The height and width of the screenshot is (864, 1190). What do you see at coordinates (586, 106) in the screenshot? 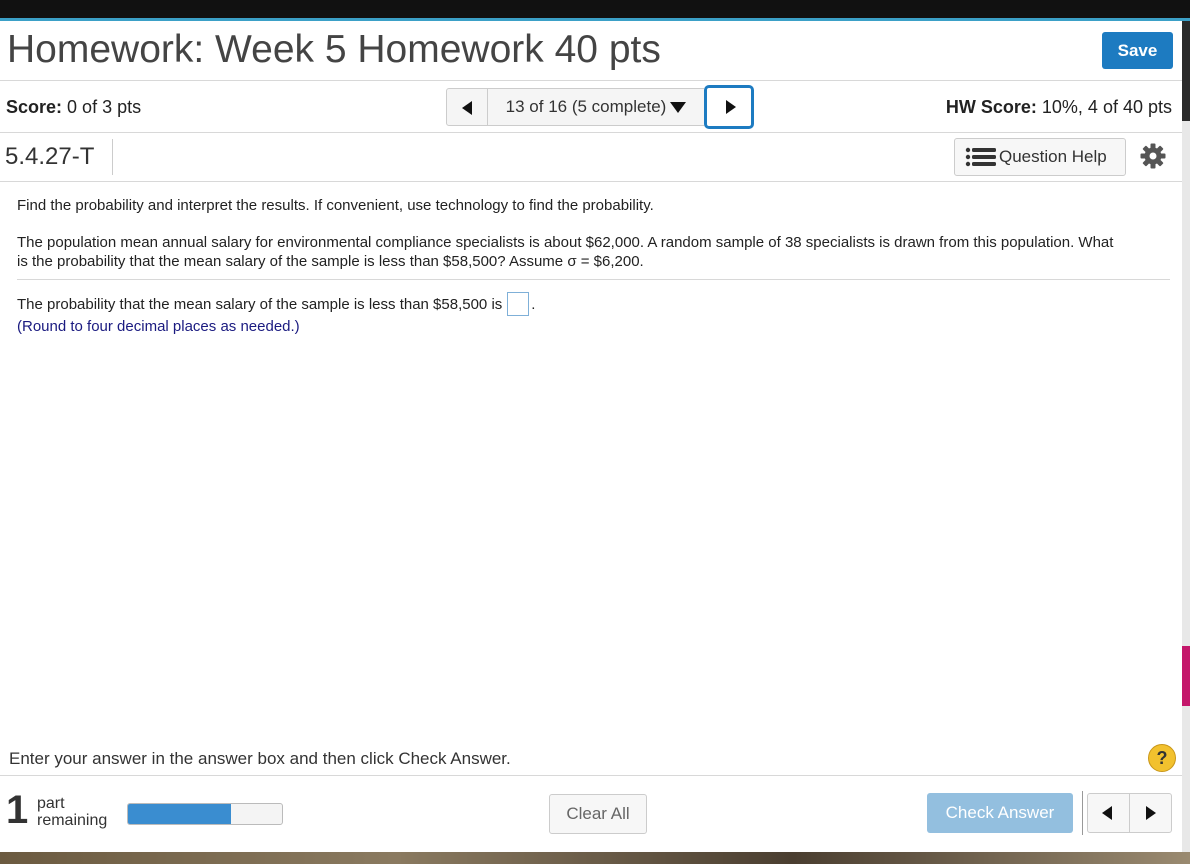
I see `question-position: 13 of 16 (5 complete)` at bounding box center [586, 106].